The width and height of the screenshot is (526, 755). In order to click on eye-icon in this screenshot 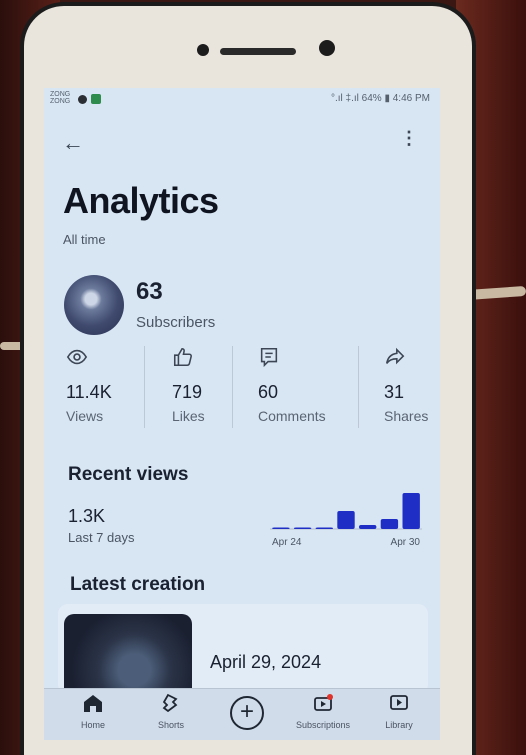, I will do `click(77, 357)`.